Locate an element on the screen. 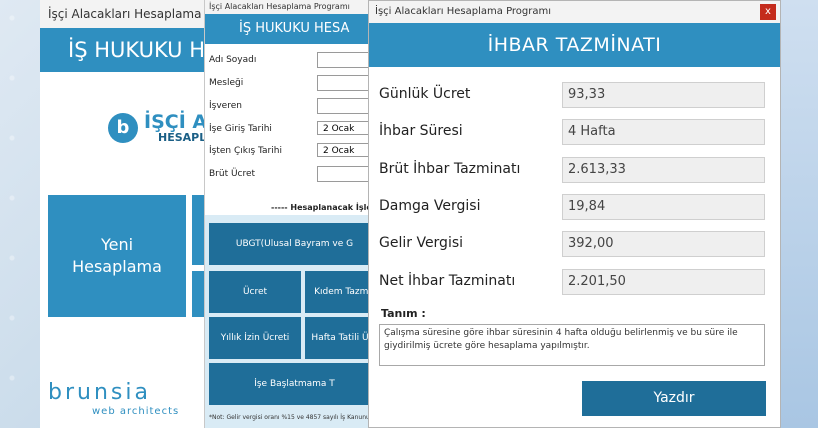 Image resolution: width=818 pixels, height=428 pixels. gross-notice-pay-value: 2.613,33 is located at coordinates (663, 170).